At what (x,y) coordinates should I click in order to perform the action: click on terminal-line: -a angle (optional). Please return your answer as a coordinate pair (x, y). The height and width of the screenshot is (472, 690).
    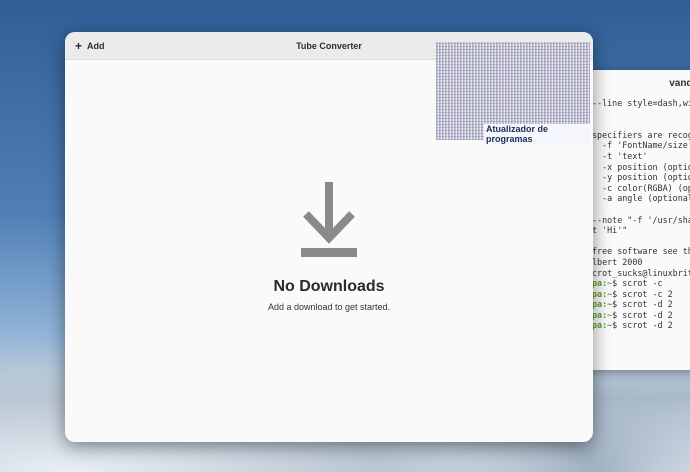
    Looking at the image, I should click on (641, 198).